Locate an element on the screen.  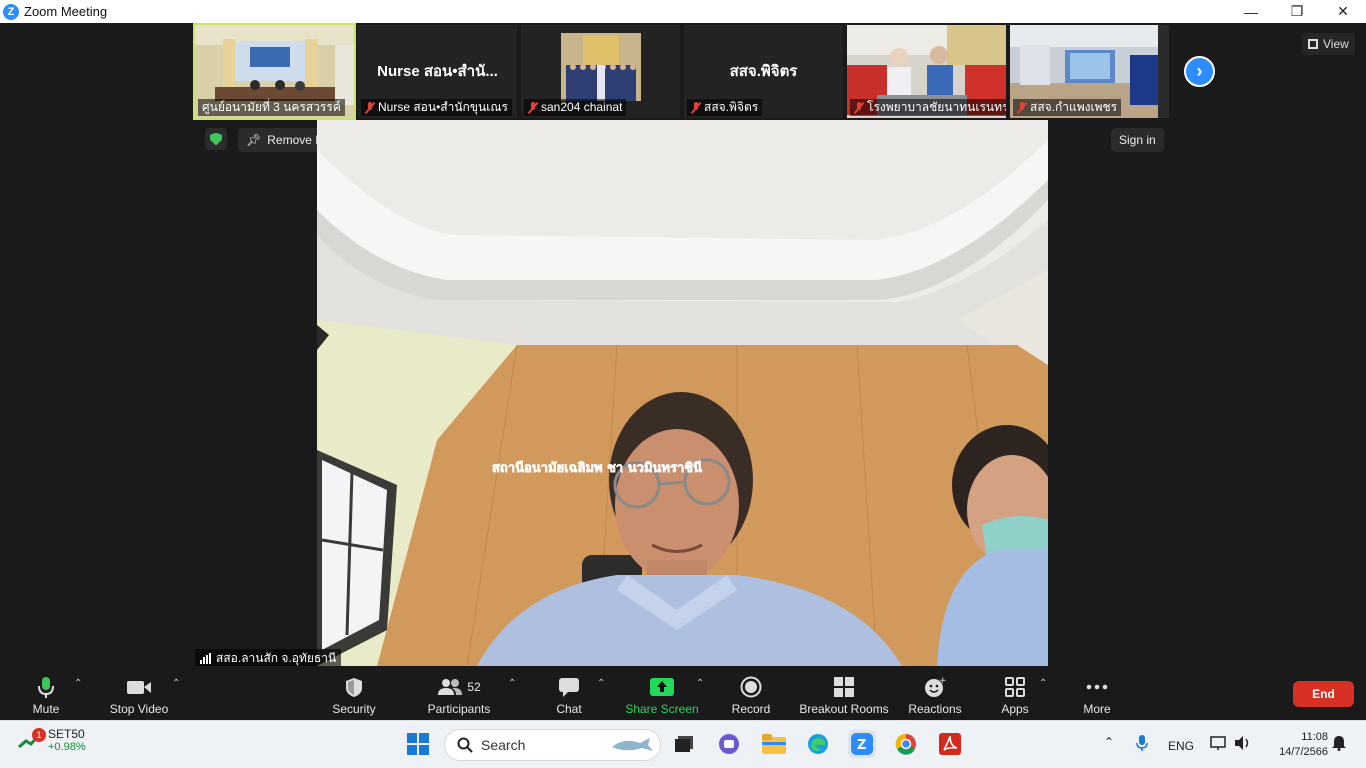
apps-options-chevron-icon: ⌃ is located at coordinates (1043, 683).